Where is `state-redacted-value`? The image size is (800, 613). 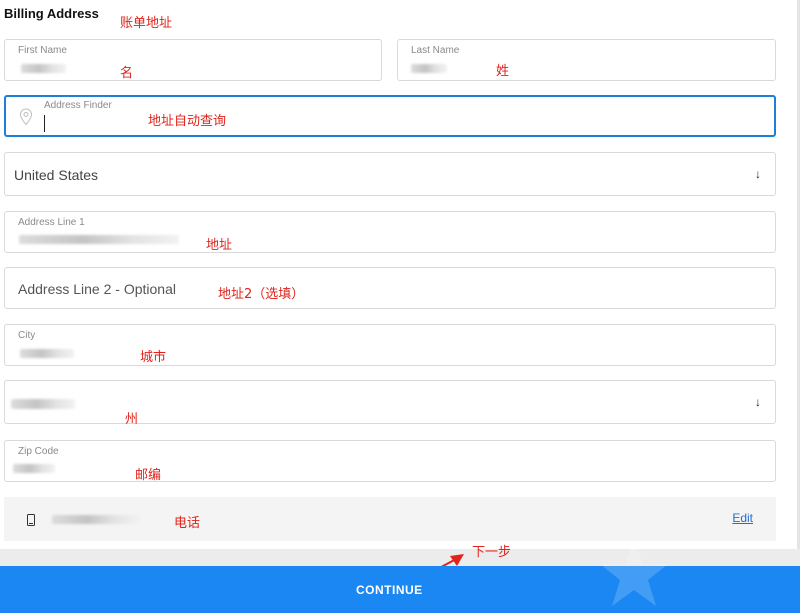 state-redacted-value is located at coordinates (43, 404).